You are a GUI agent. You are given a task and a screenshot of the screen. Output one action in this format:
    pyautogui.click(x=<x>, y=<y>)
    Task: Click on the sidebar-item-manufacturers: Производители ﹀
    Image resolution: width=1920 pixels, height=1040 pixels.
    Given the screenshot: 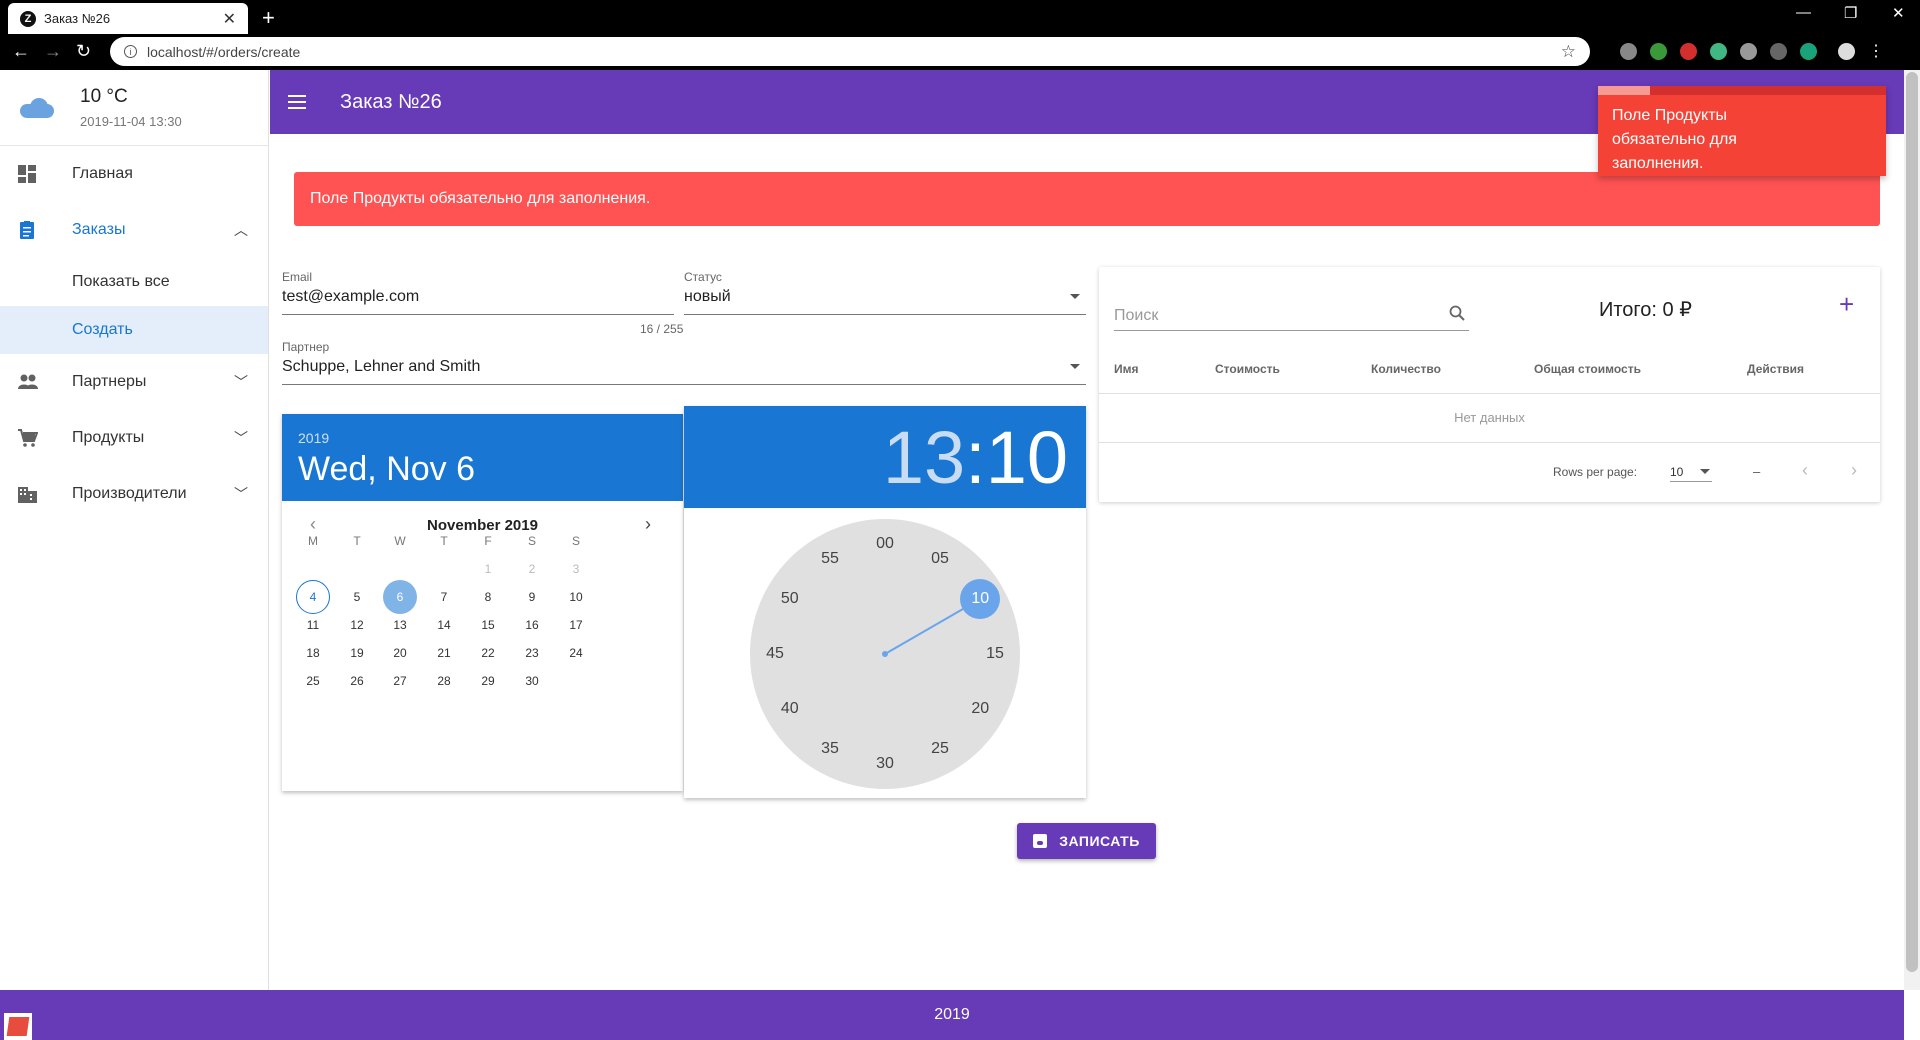 What is the action you would take?
    pyautogui.click(x=134, y=494)
    